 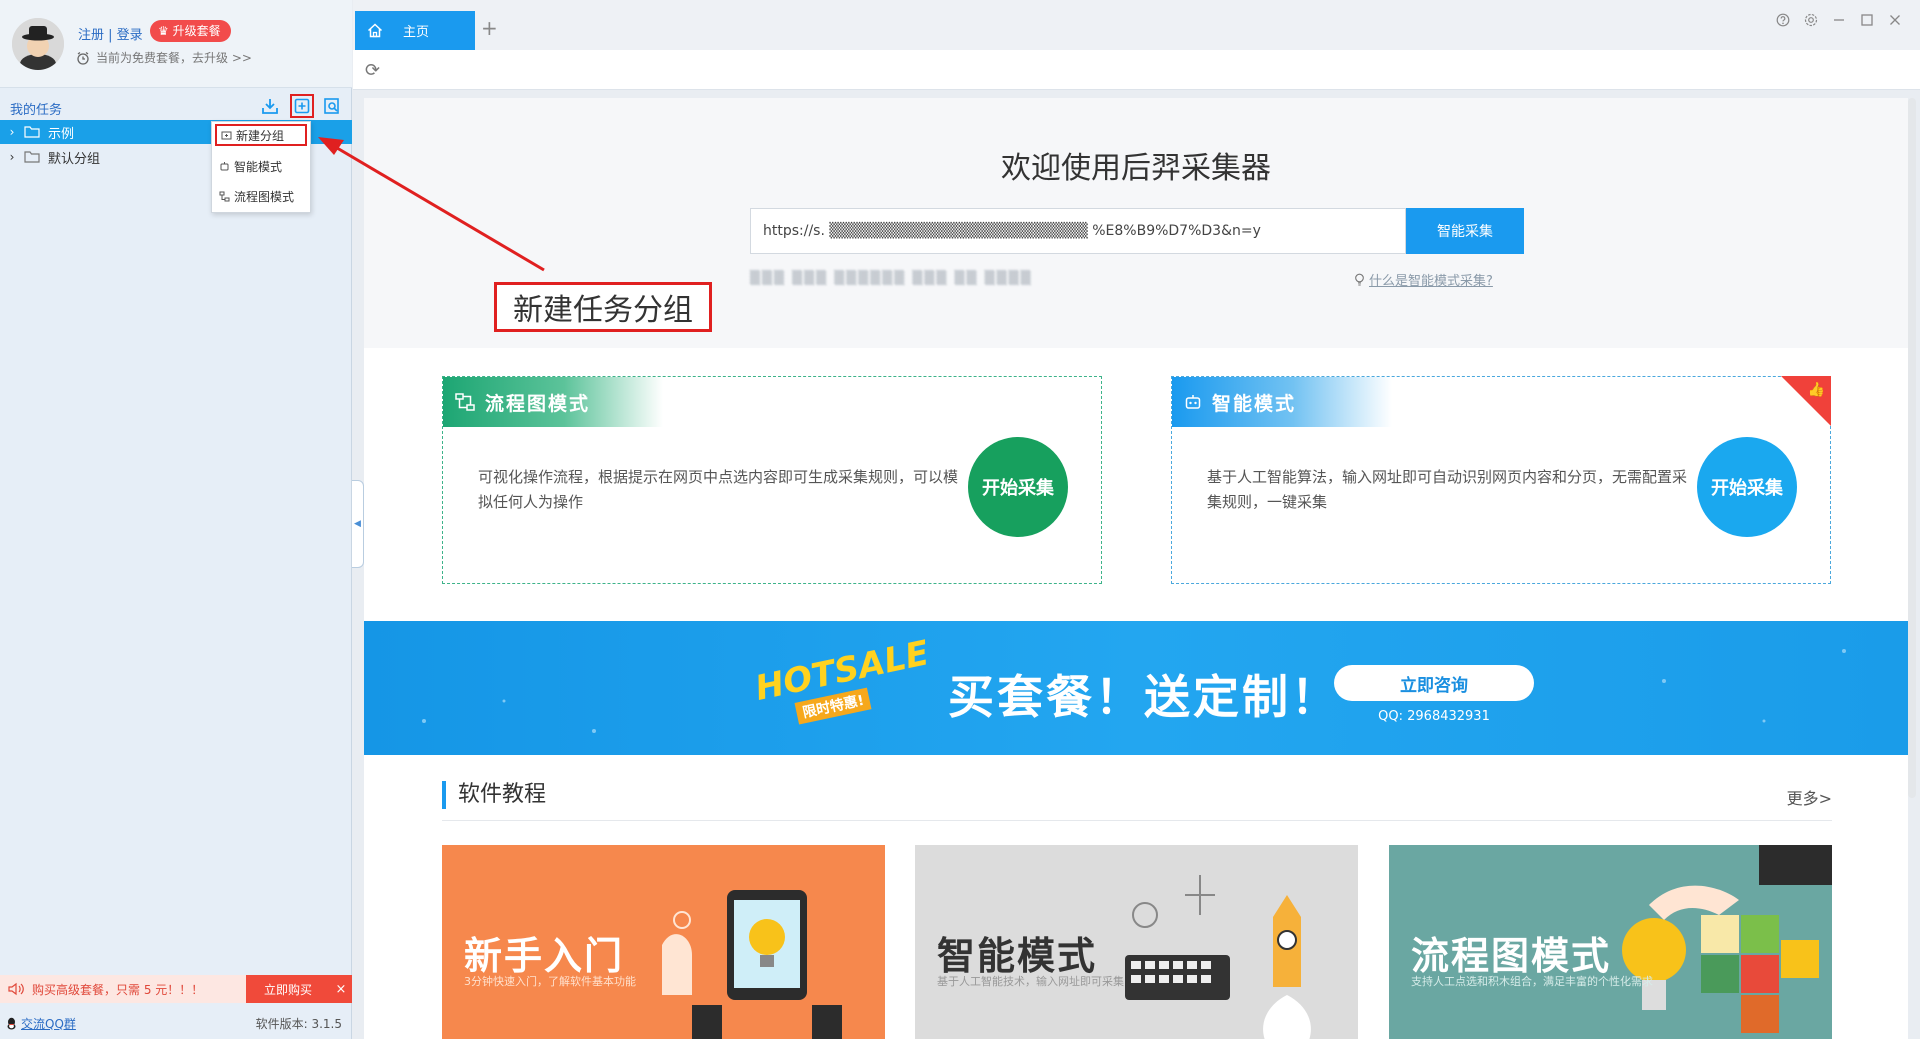 I want to click on my-tasks-title: 我的任务, so click(x=36, y=110).